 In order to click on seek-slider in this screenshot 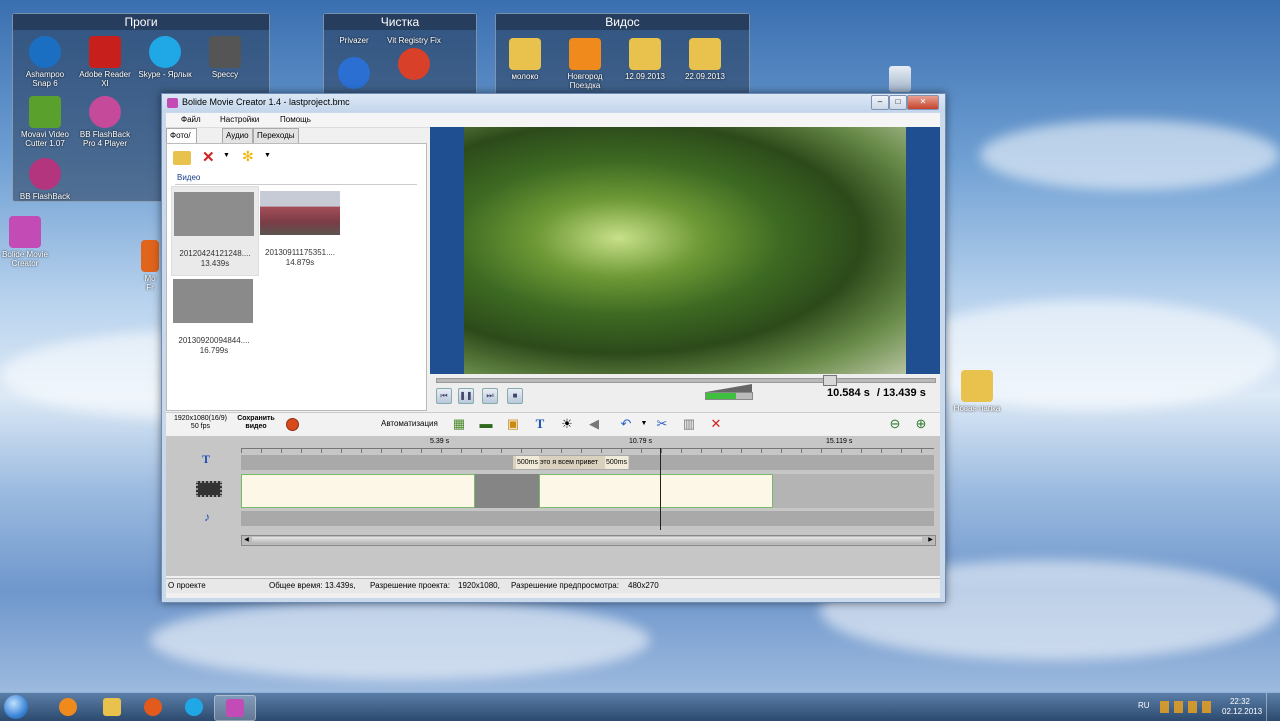, I will do `click(686, 380)`.